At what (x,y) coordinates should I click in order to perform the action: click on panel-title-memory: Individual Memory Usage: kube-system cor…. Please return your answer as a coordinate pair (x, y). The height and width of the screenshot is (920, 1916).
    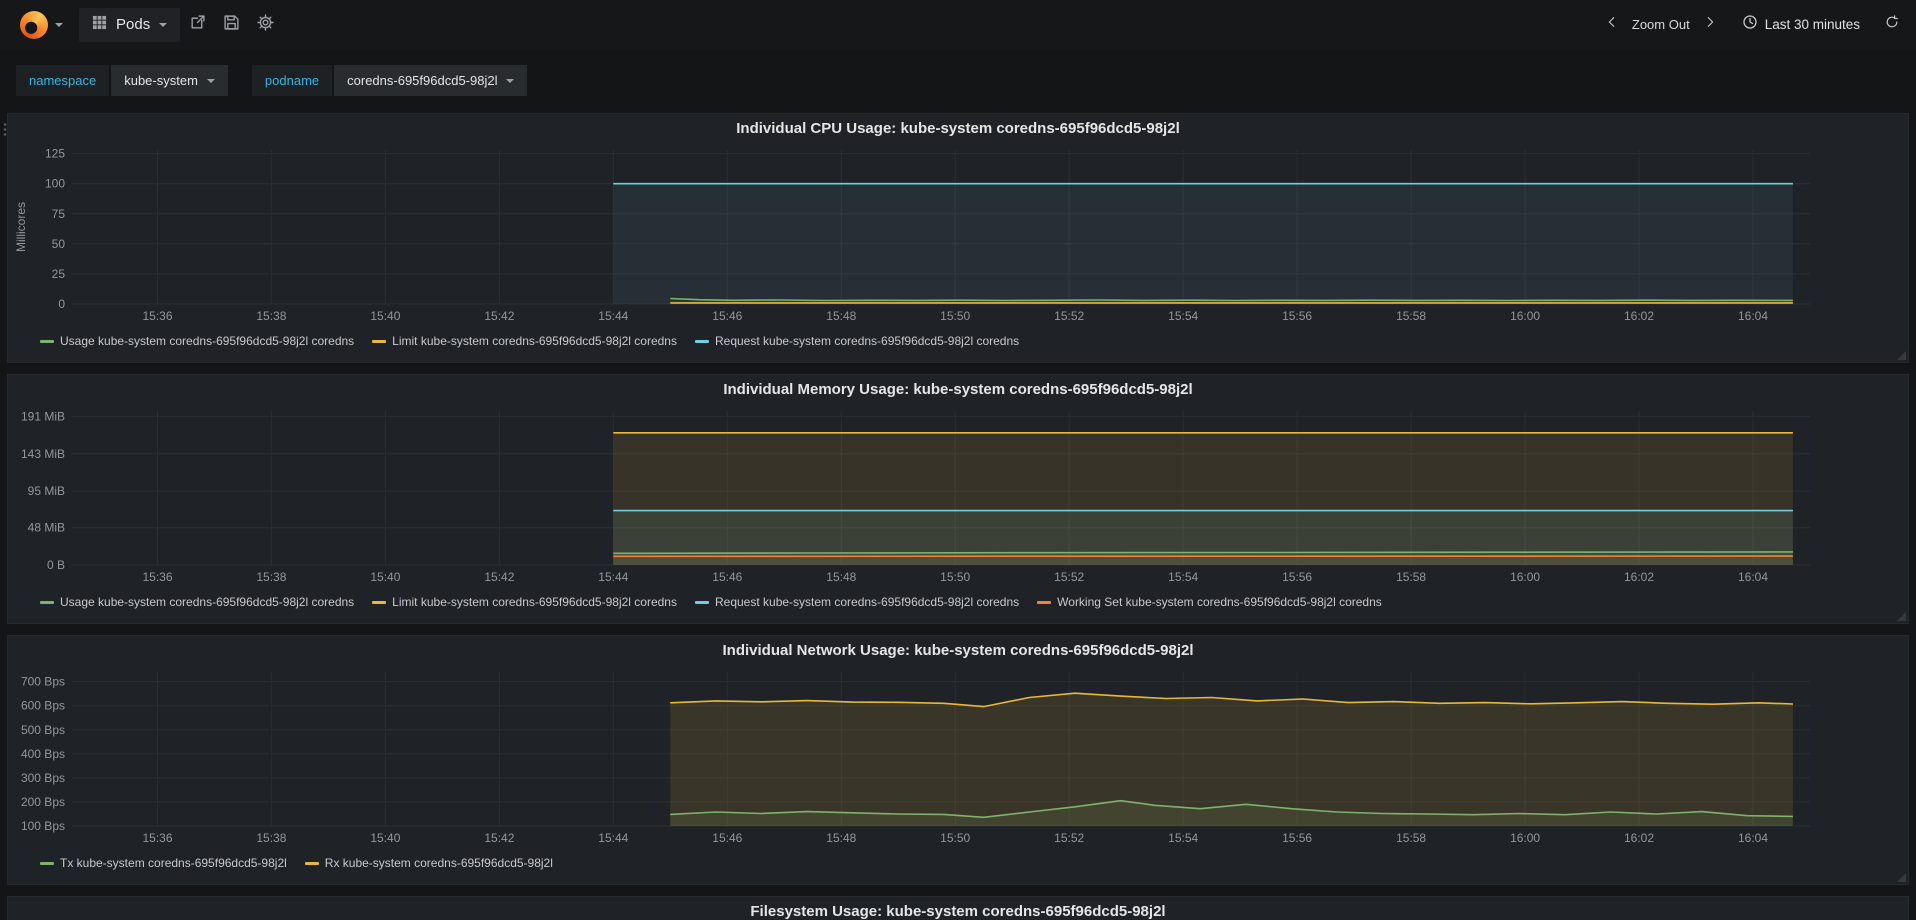
    Looking at the image, I should click on (958, 390).